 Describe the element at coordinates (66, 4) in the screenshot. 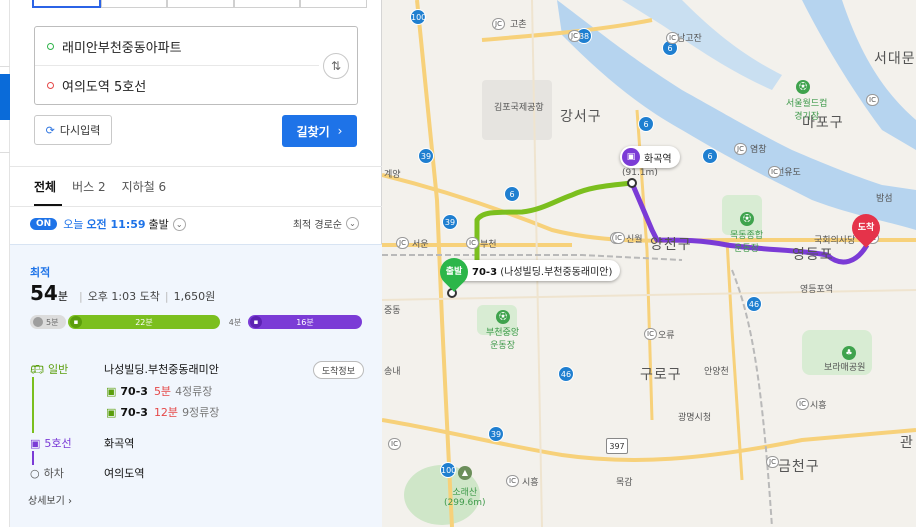

I see `mode-tab-transit` at that location.